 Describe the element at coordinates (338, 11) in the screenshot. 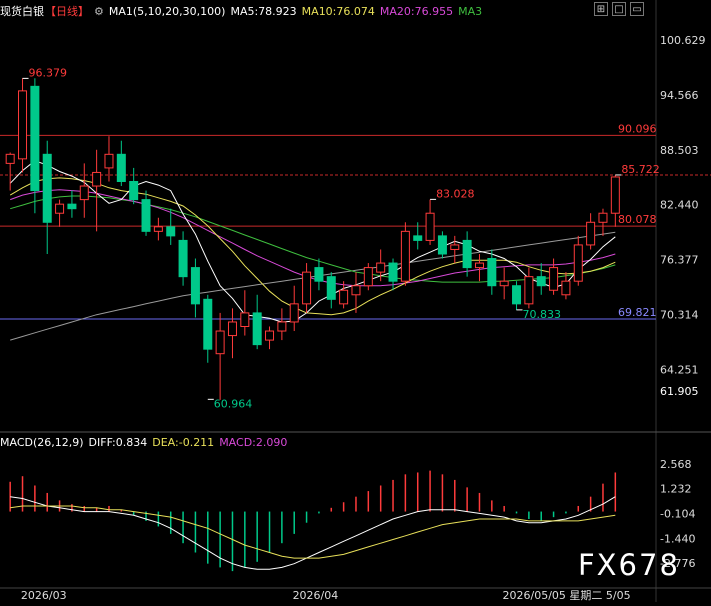

I see `ma10-value: MA10:76.074` at that location.